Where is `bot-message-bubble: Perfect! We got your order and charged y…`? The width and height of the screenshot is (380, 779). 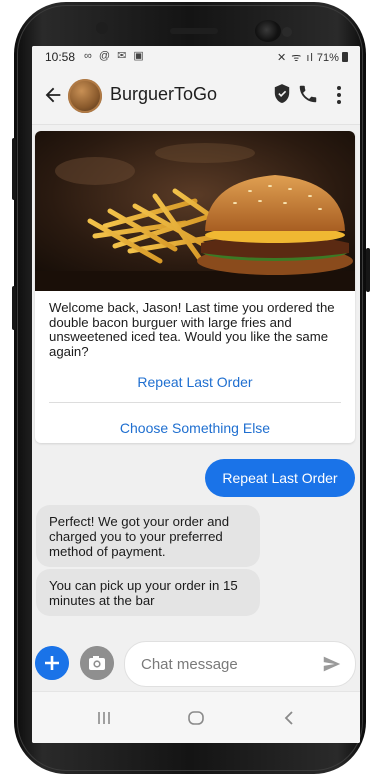 bot-message-bubble: Perfect! We got your order and charged y… is located at coordinates (148, 536).